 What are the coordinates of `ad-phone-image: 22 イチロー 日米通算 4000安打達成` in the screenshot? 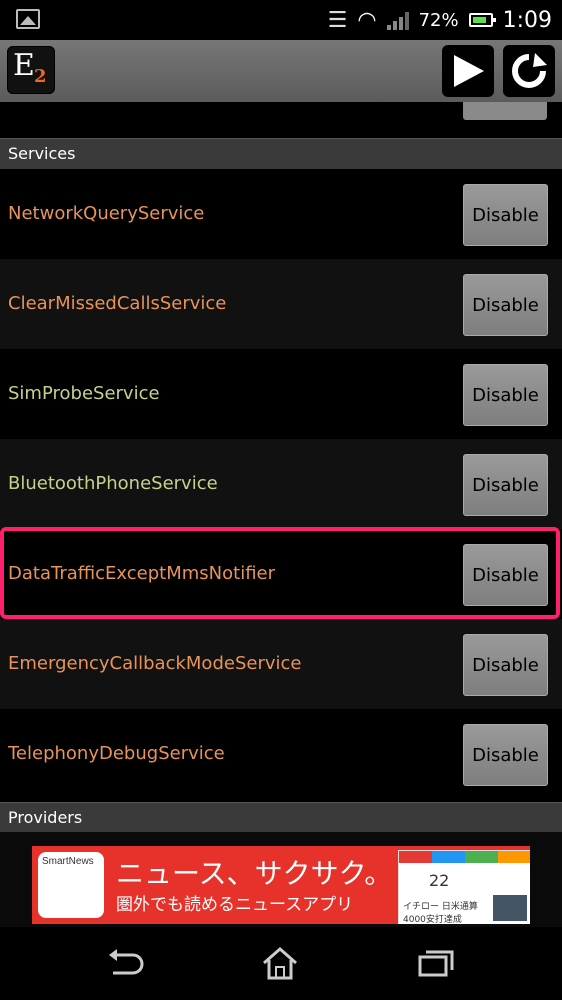 It's located at (464, 887).